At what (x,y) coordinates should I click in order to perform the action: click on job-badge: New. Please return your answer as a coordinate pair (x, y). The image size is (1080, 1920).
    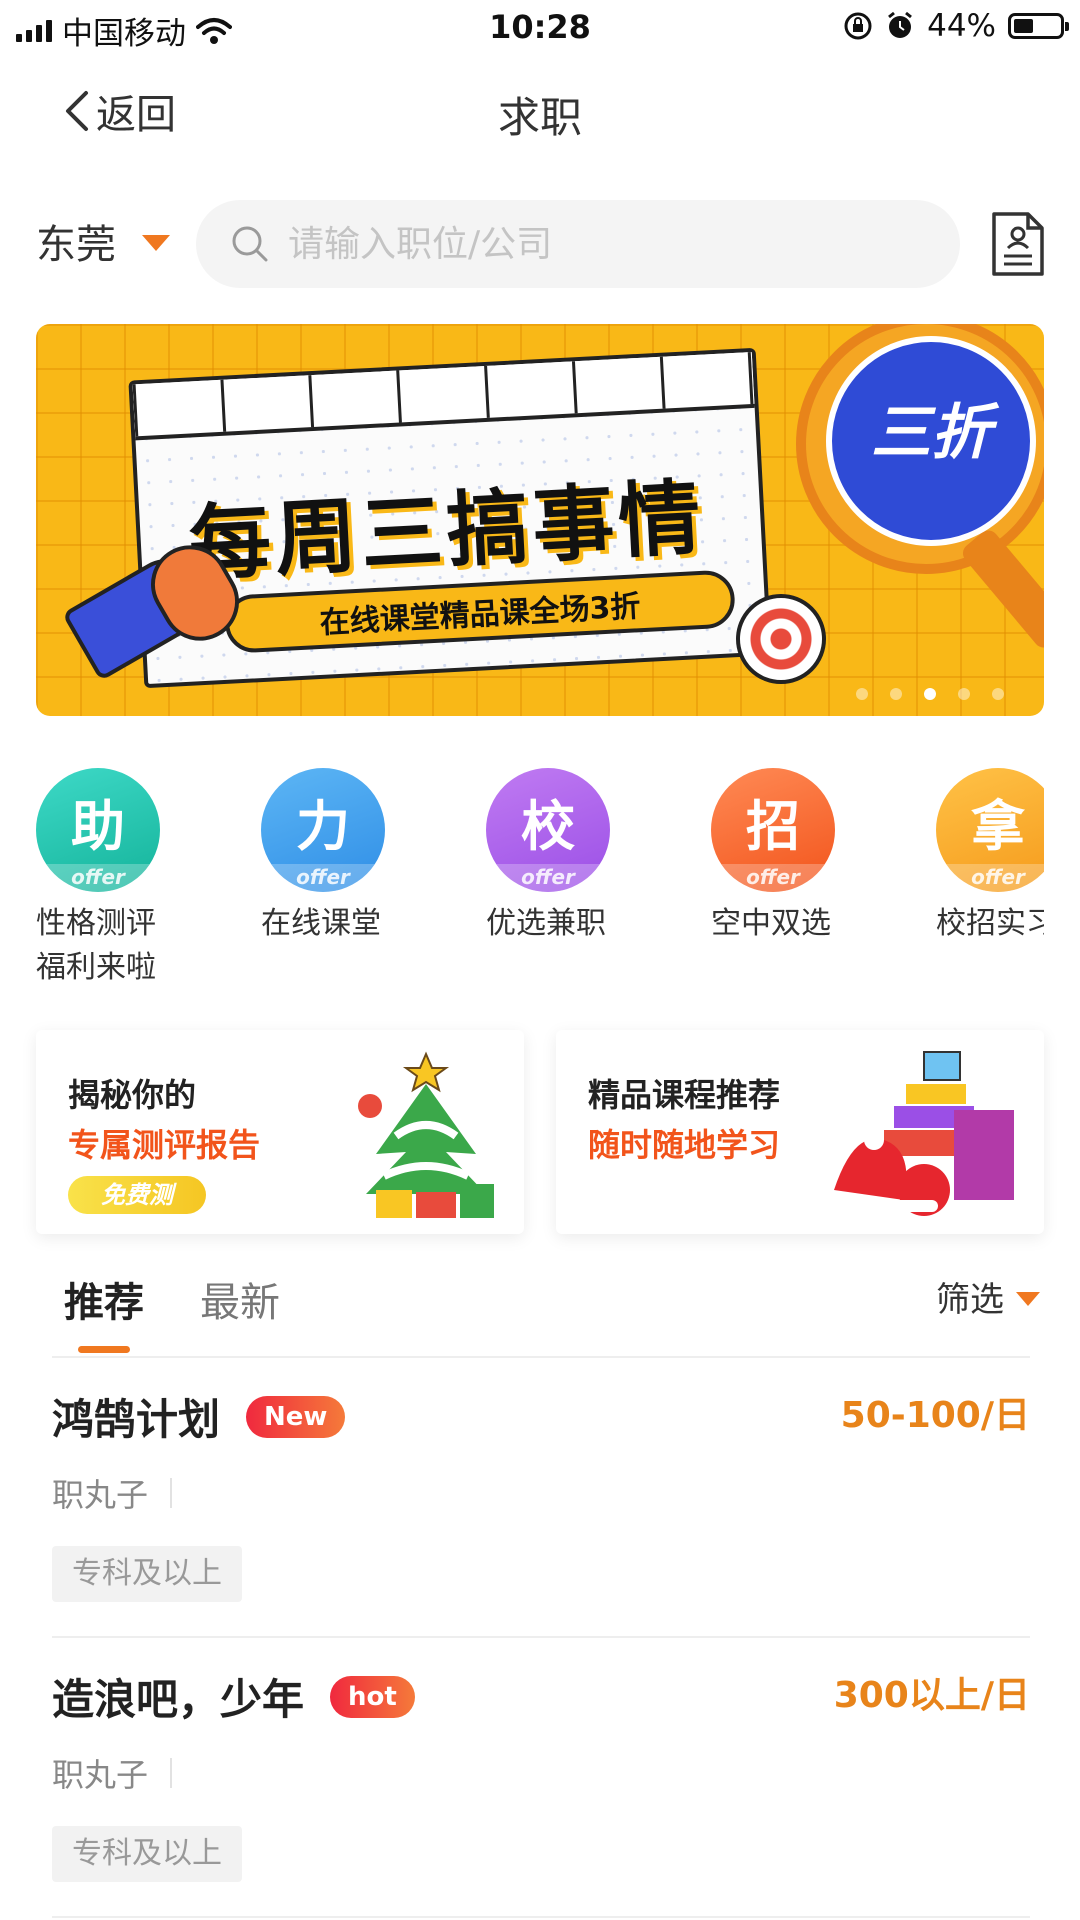
    Looking at the image, I should click on (296, 1416).